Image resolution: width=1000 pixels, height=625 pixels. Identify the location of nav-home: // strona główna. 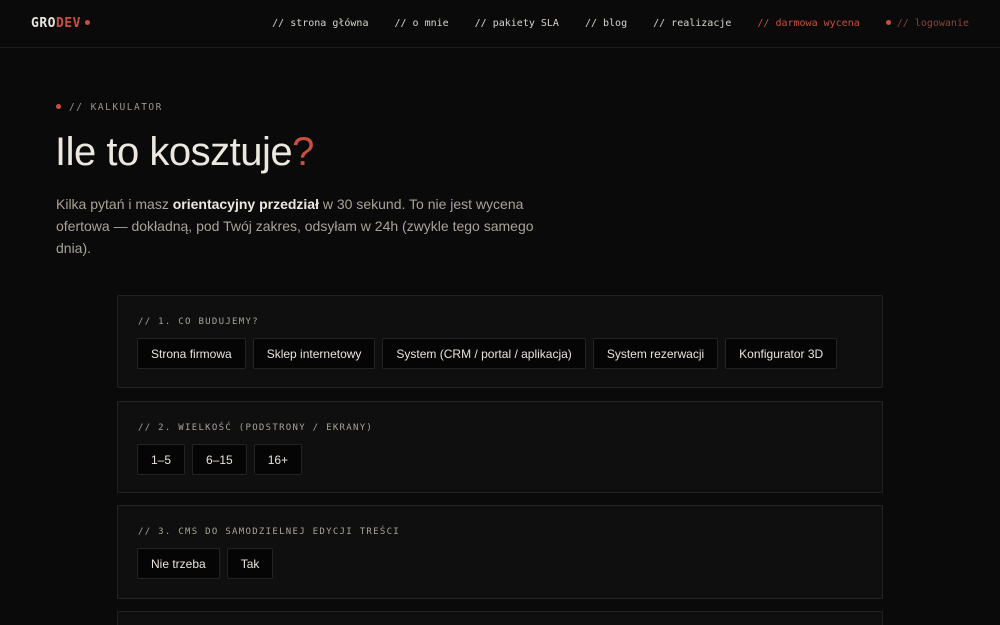
(320, 23).